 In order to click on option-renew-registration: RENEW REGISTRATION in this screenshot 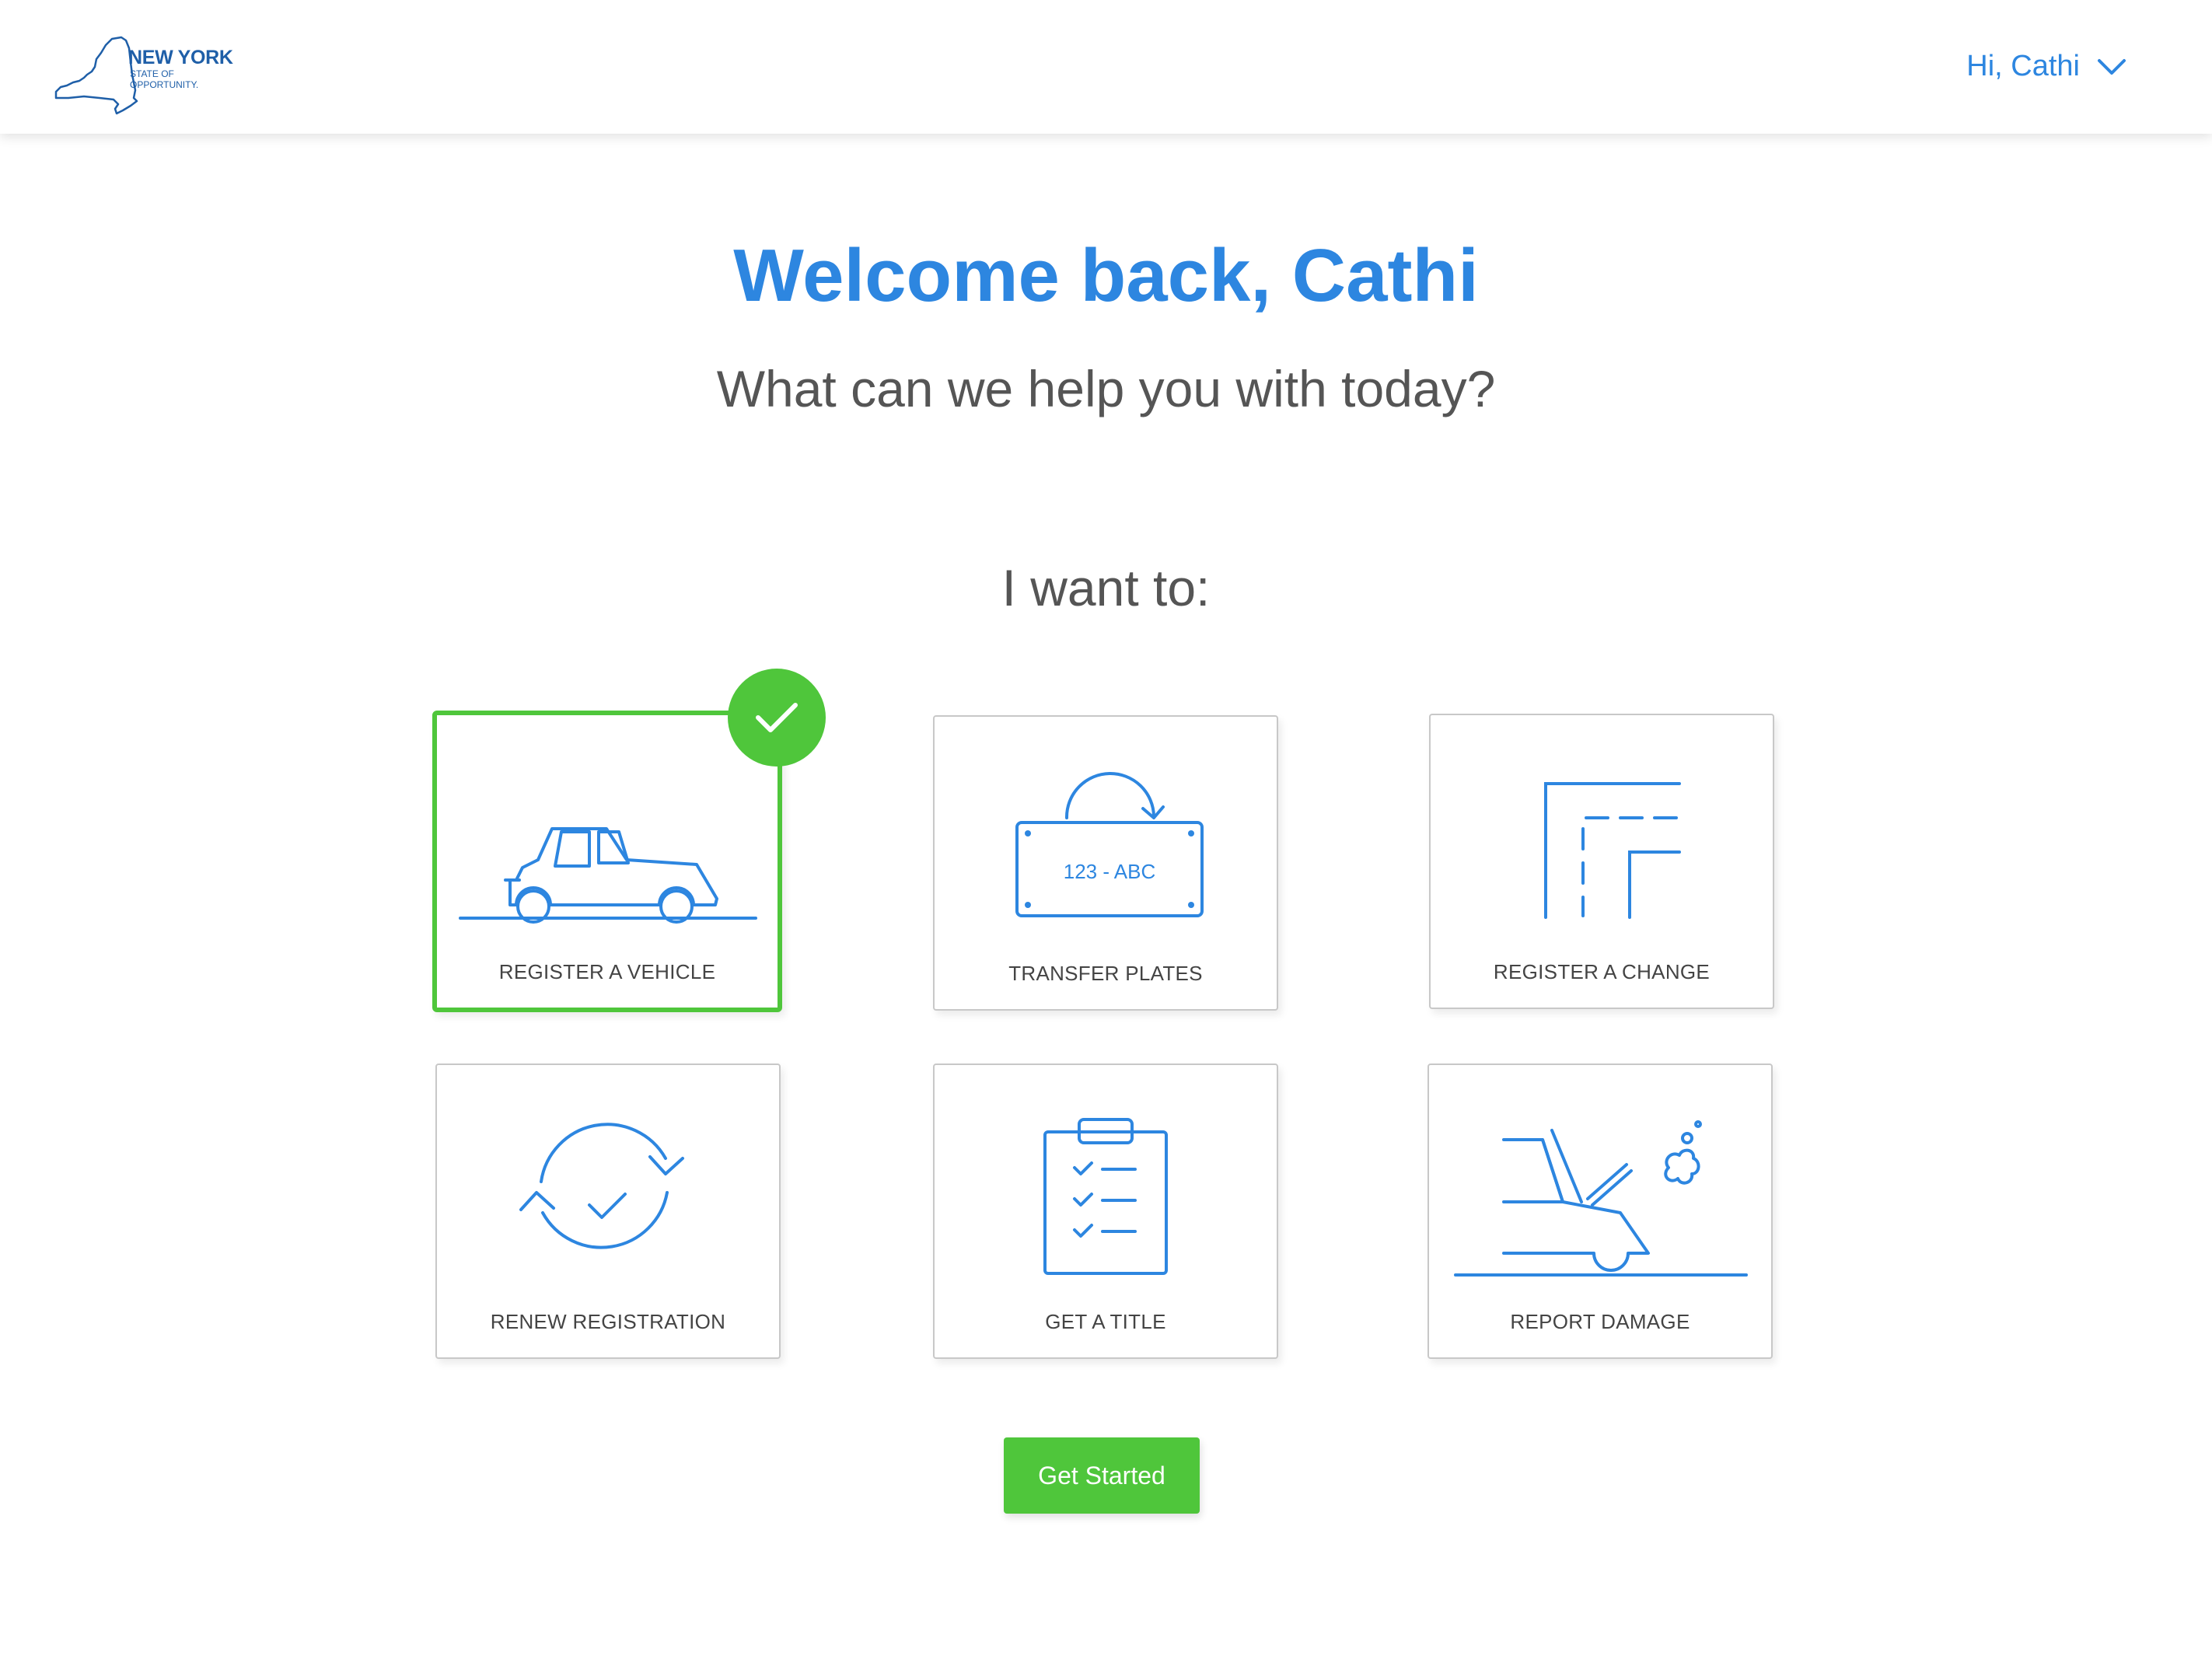, I will do `click(608, 1211)`.